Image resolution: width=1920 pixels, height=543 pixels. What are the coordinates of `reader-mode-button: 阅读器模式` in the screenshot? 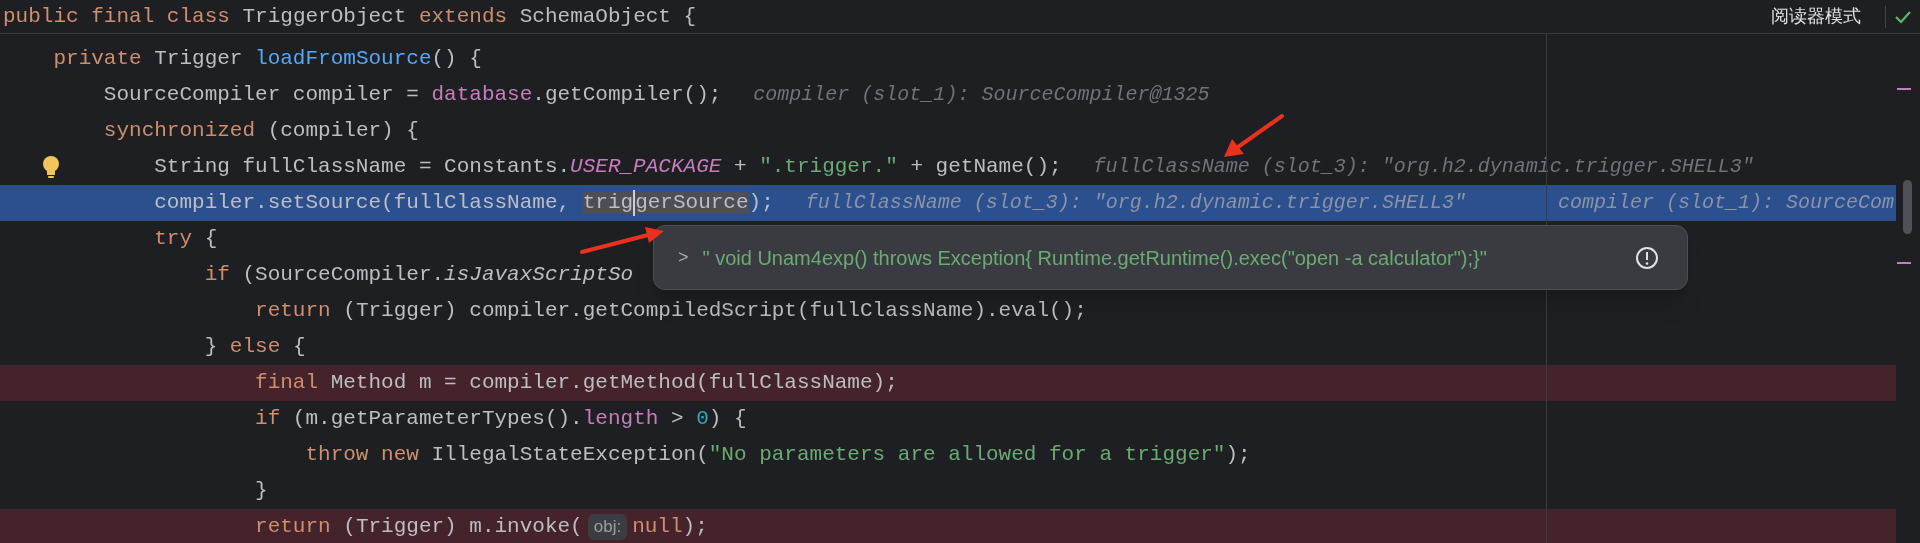 It's located at (1816, 16).